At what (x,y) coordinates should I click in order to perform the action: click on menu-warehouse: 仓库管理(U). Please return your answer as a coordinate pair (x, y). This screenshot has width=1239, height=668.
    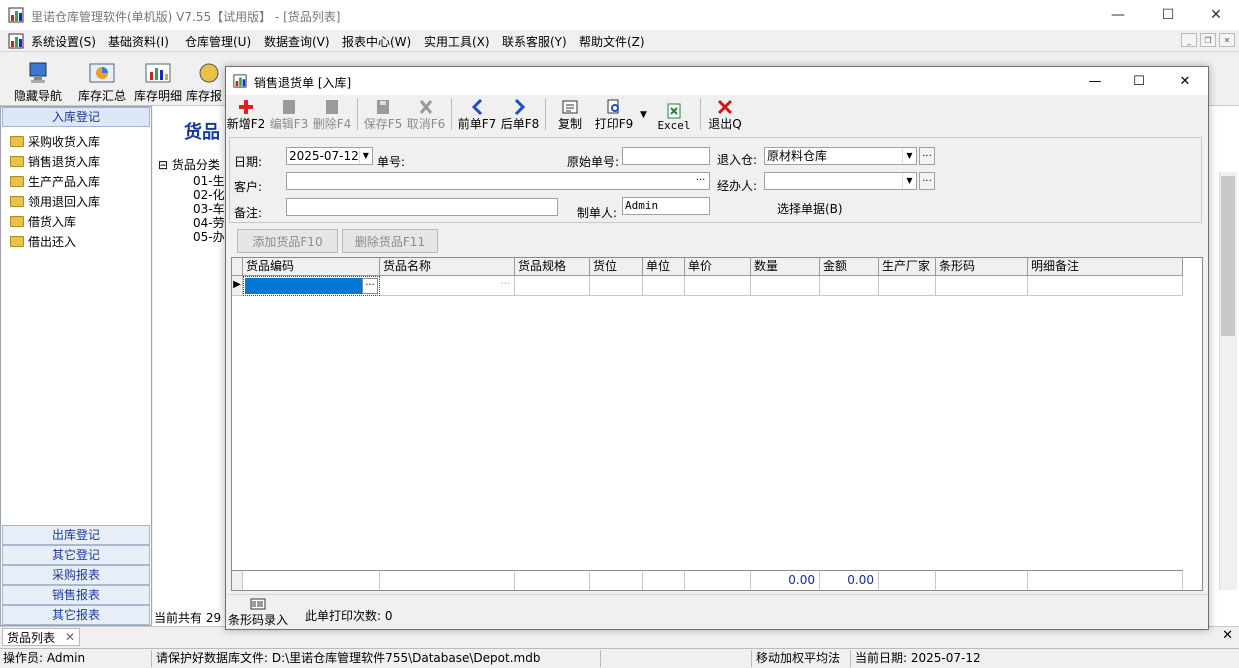
    Looking at the image, I should click on (218, 41).